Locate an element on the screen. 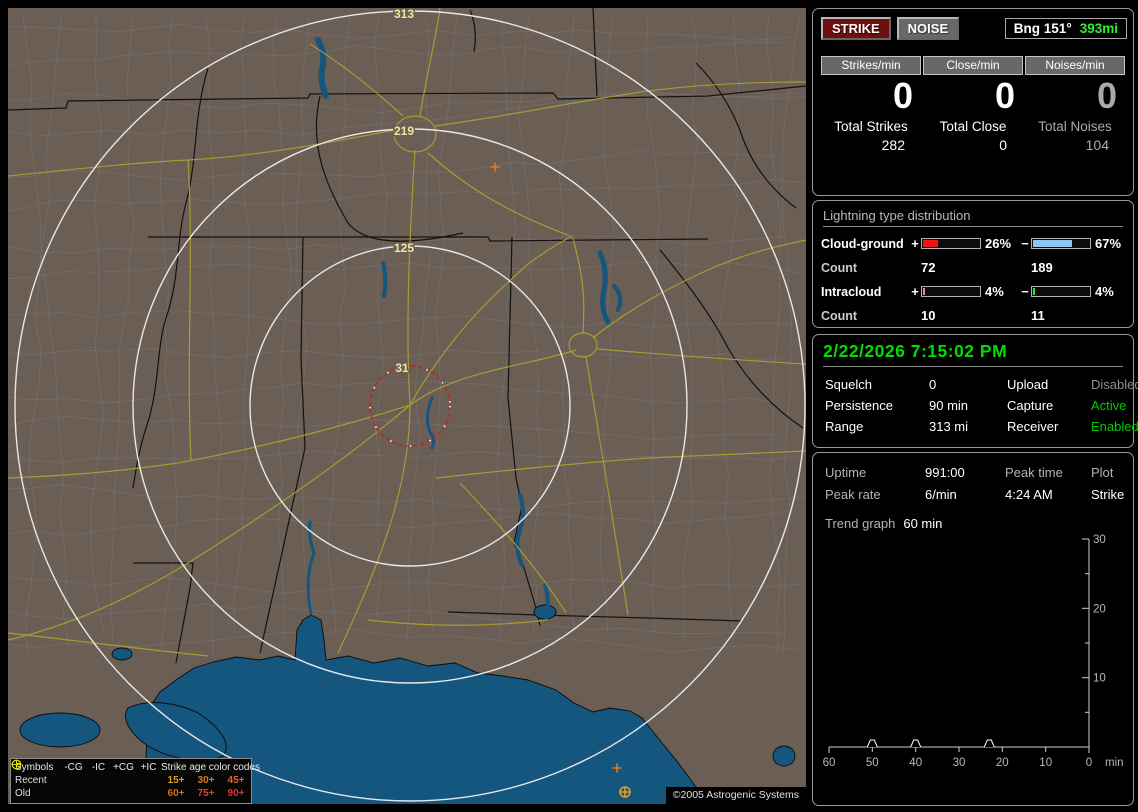  svg-text: 0 is located at coordinates (1089, 763).